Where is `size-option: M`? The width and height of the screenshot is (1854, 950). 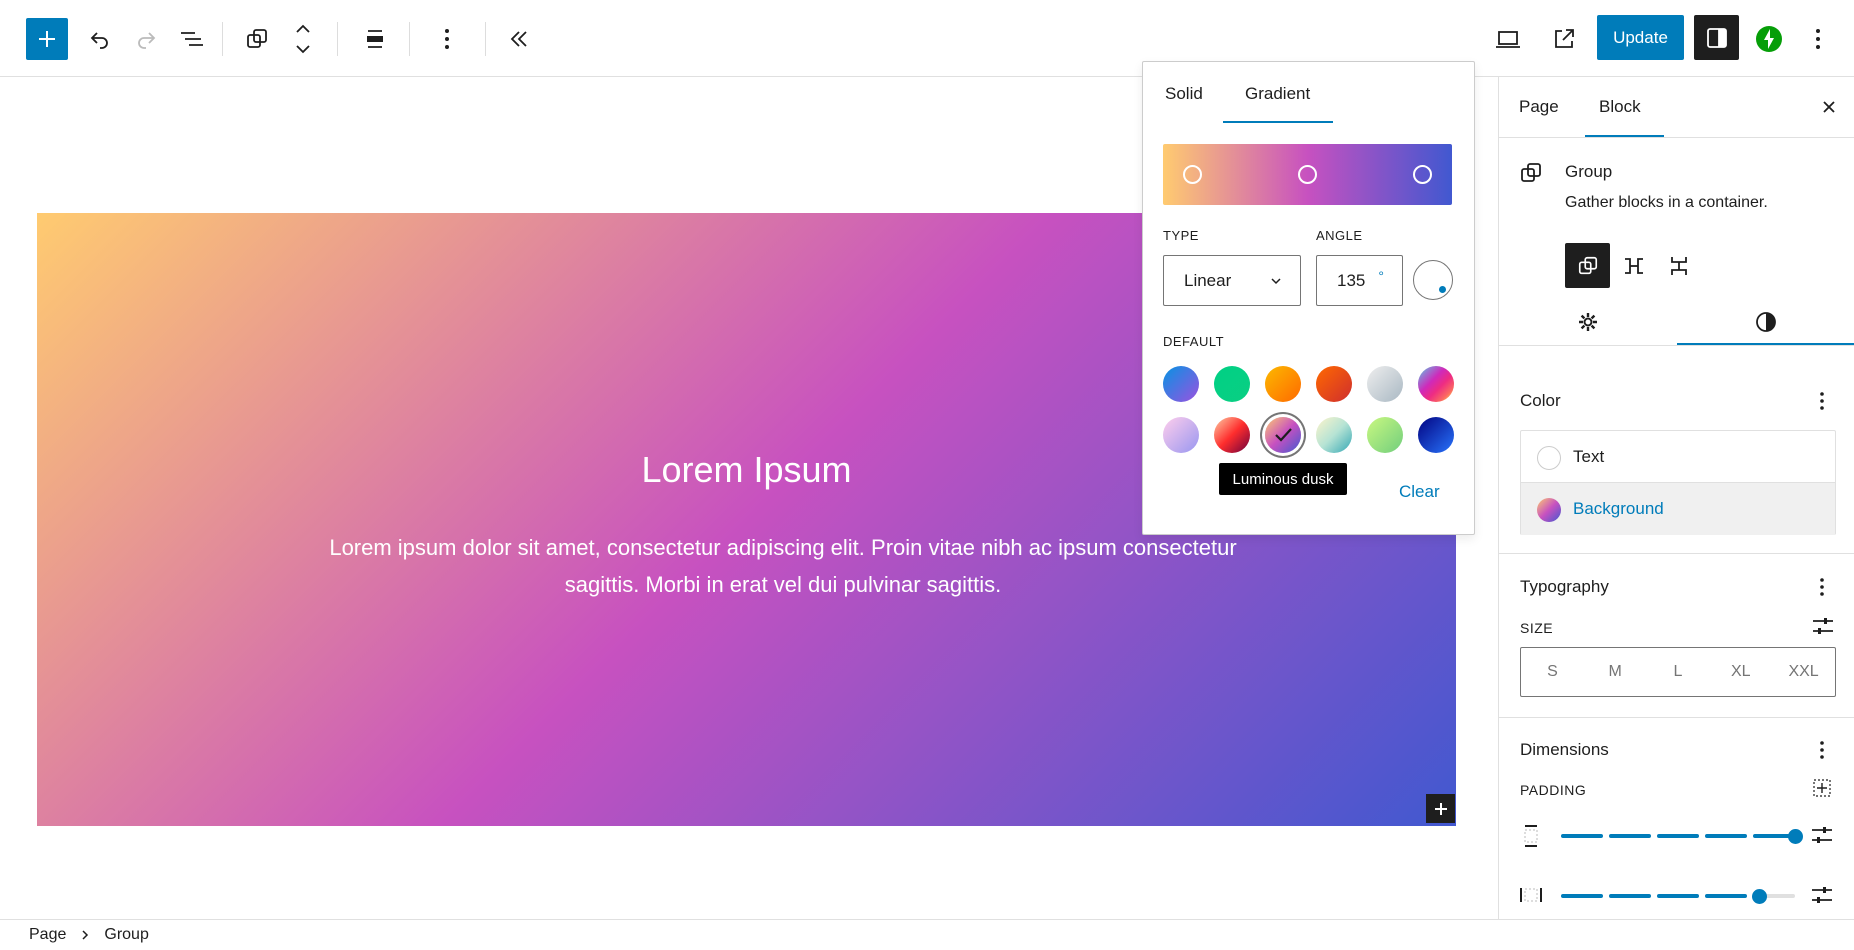 size-option: M is located at coordinates (1615, 672).